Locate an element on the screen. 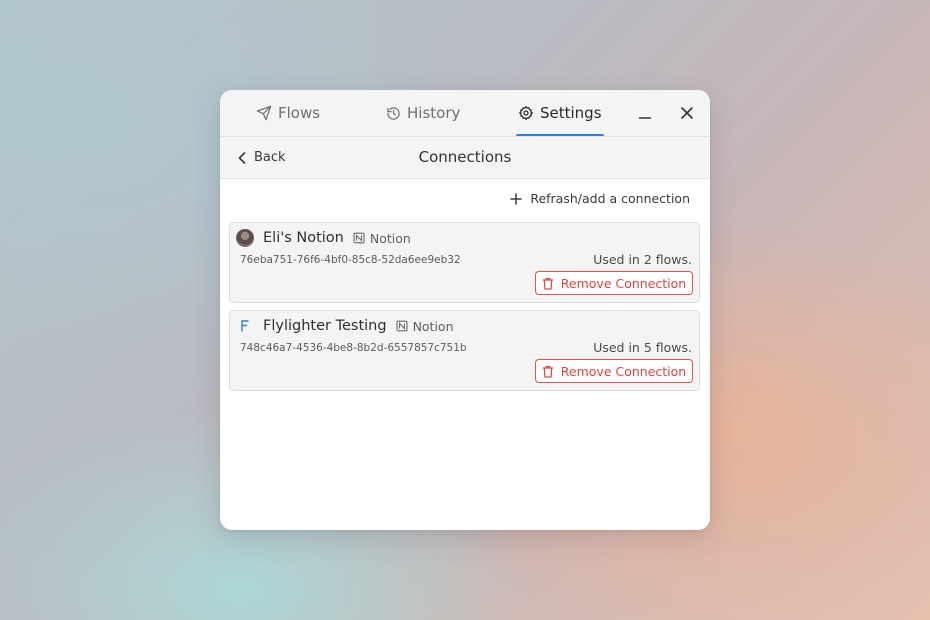 This screenshot has height=620, width=930. close-button is located at coordinates (687, 113).